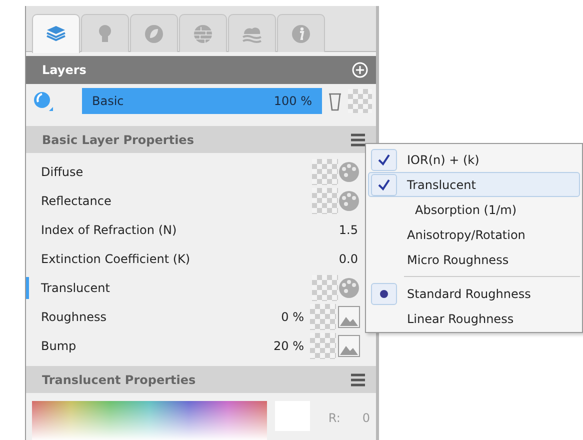 The image size is (583, 440). What do you see at coordinates (348, 230) in the screenshot?
I see `property-value: 1.5` at bounding box center [348, 230].